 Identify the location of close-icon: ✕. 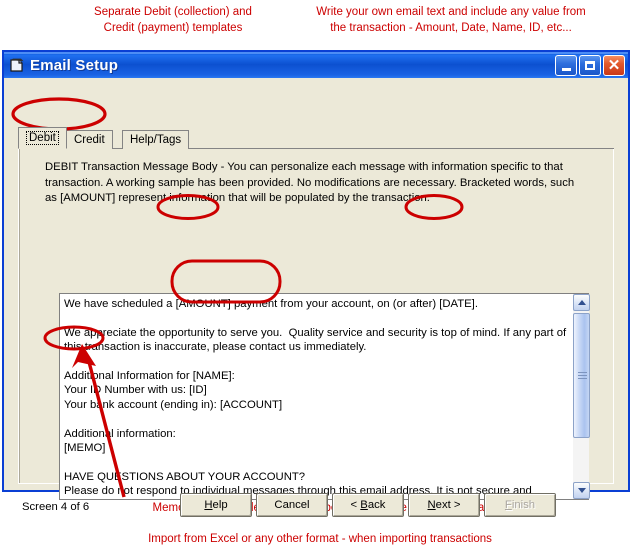
(614, 65).